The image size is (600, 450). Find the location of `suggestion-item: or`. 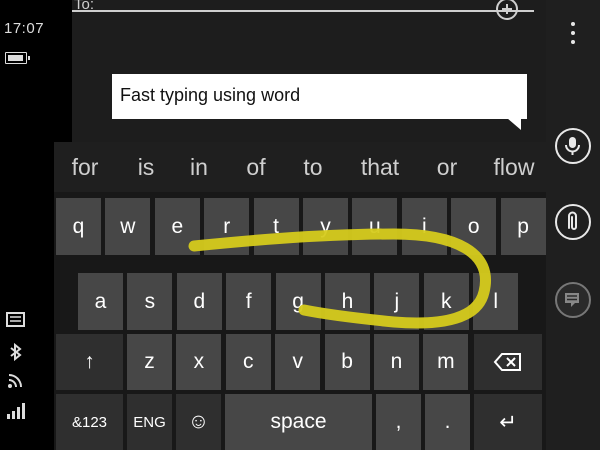

suggestion-item: or is located at coordinates (447, 167).